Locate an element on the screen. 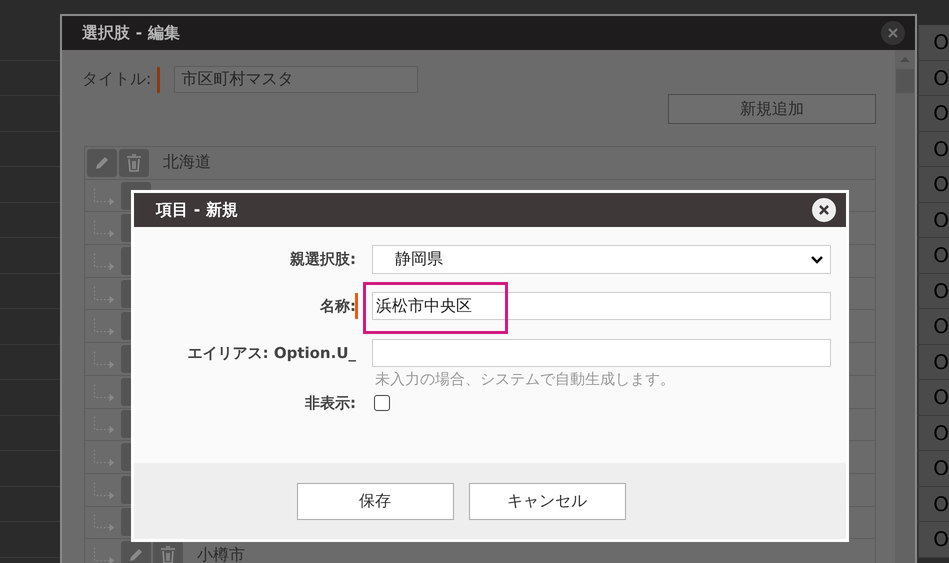 The width and height of the screenshot is (949, 563). title-label: タイトル: is located at coordinates (117, 79).